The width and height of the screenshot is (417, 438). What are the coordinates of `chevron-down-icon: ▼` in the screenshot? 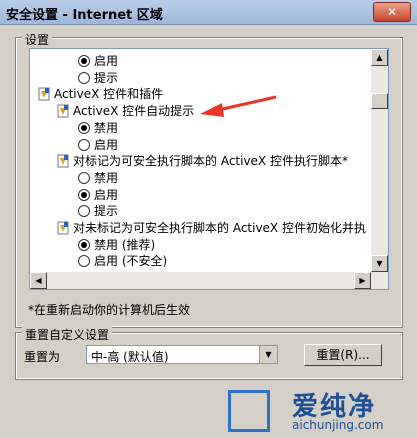 It's located at (268, 354).